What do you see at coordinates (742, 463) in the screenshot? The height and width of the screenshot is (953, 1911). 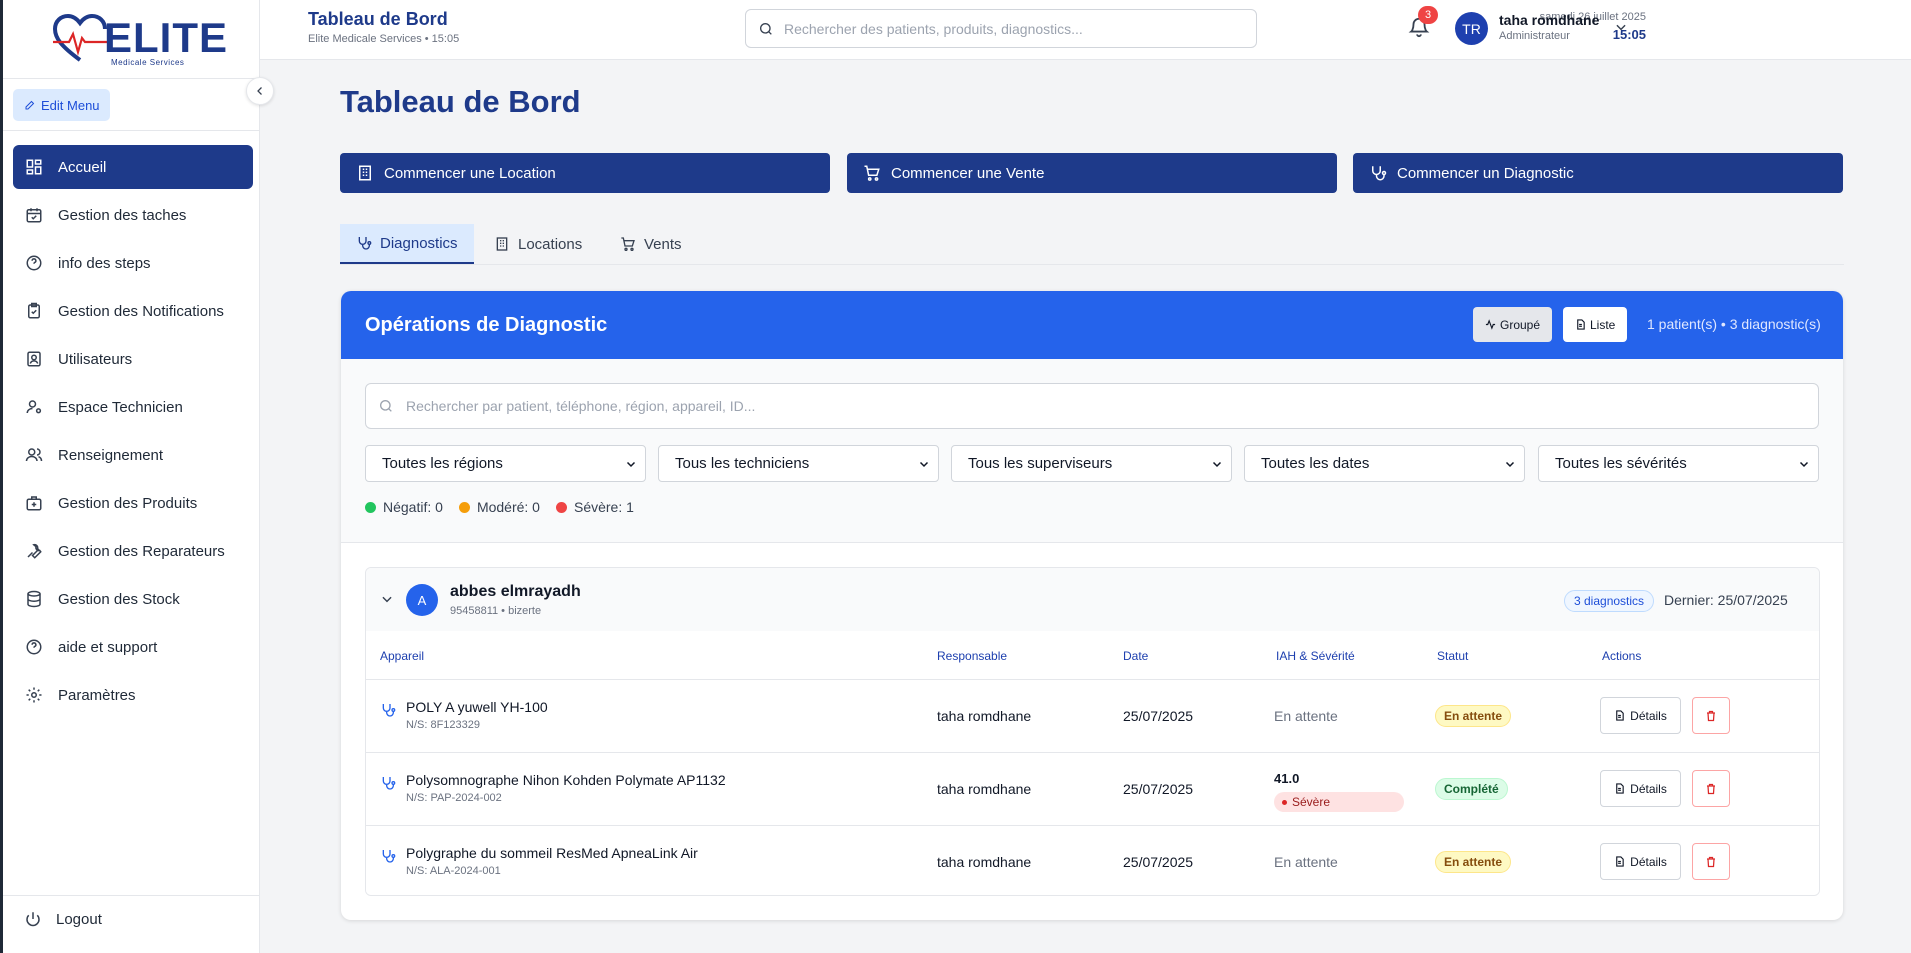 I see `technician-filter-value: Tous les techniciens` at bounding box center [742, 463].